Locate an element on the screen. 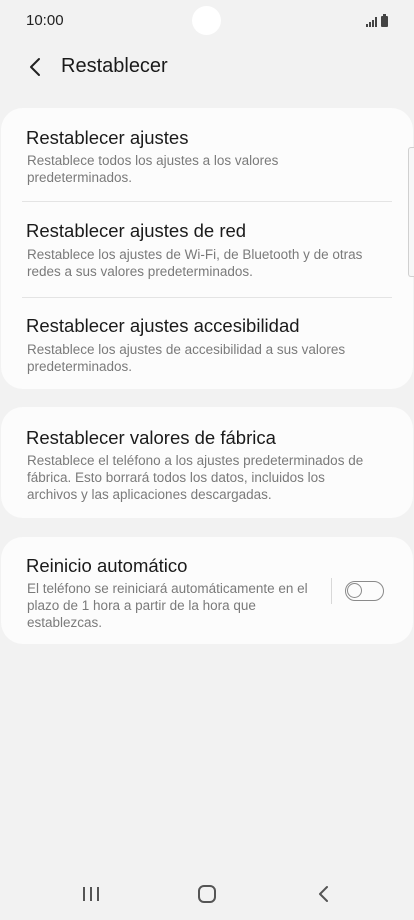  home-icon is located at coordinates (207, 894).